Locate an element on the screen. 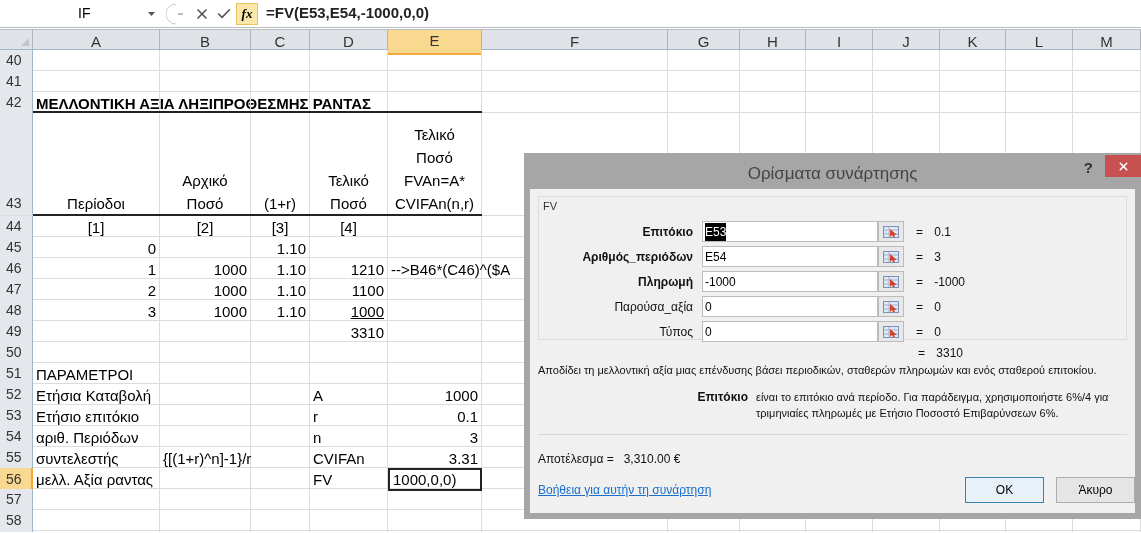  formula-input: =FV(E53,E54,-1000,0,0) is located at coordinates (347, 13).